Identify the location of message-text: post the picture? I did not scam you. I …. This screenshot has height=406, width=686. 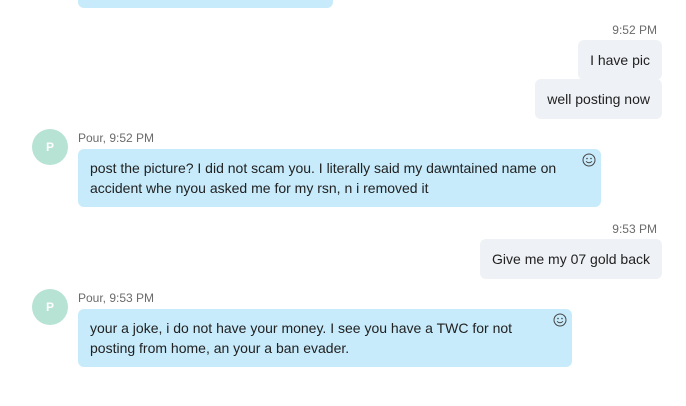
(323, 178).